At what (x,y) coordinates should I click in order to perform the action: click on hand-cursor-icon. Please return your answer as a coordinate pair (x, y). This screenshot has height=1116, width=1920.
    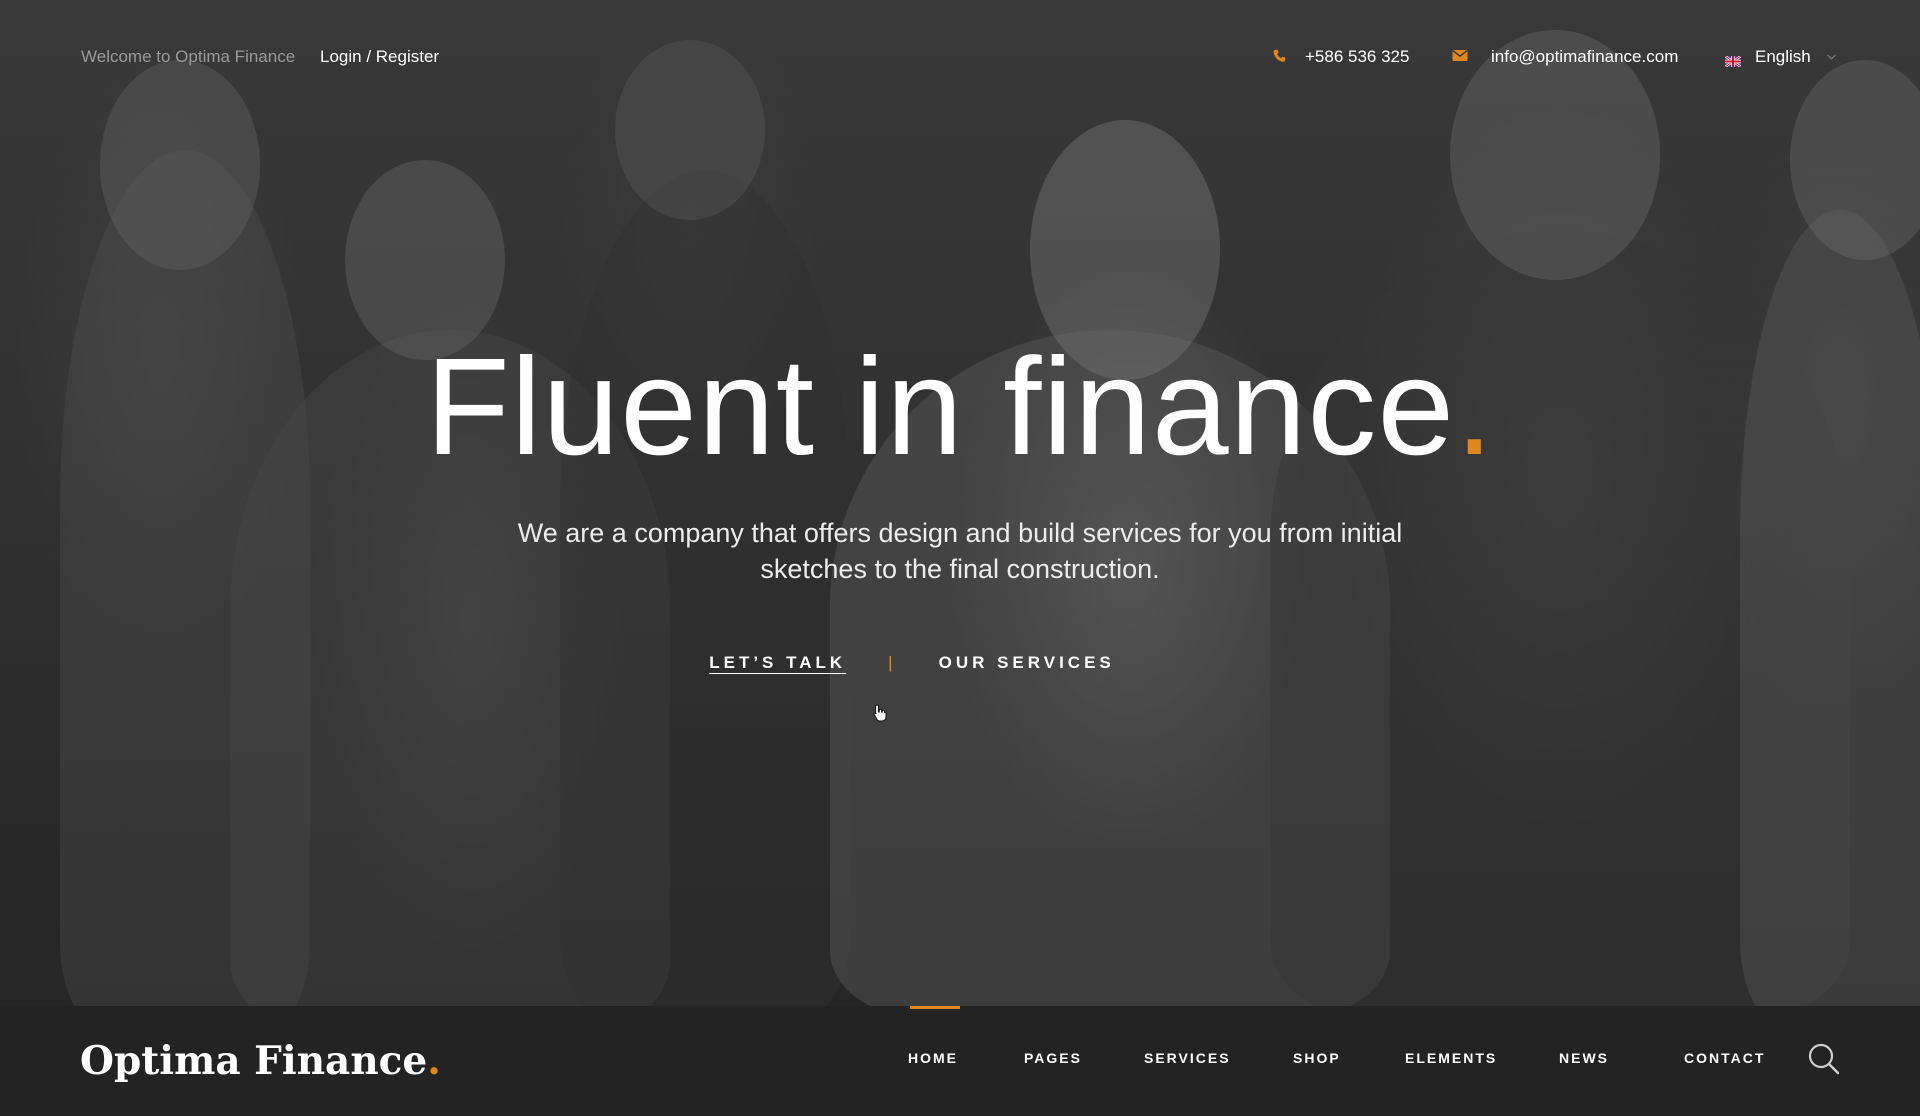
    Looking at the image, I should click on (880, 715).